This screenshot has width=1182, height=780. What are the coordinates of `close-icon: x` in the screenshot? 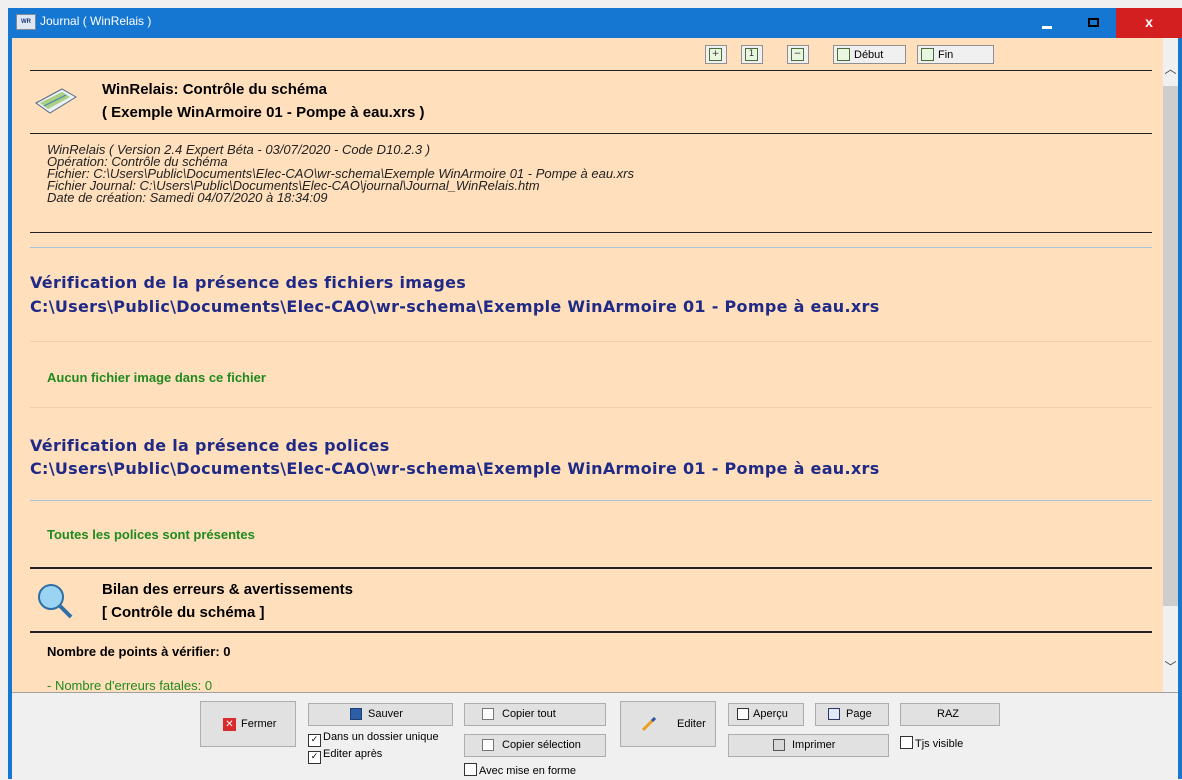 It's located at (1149, 22).